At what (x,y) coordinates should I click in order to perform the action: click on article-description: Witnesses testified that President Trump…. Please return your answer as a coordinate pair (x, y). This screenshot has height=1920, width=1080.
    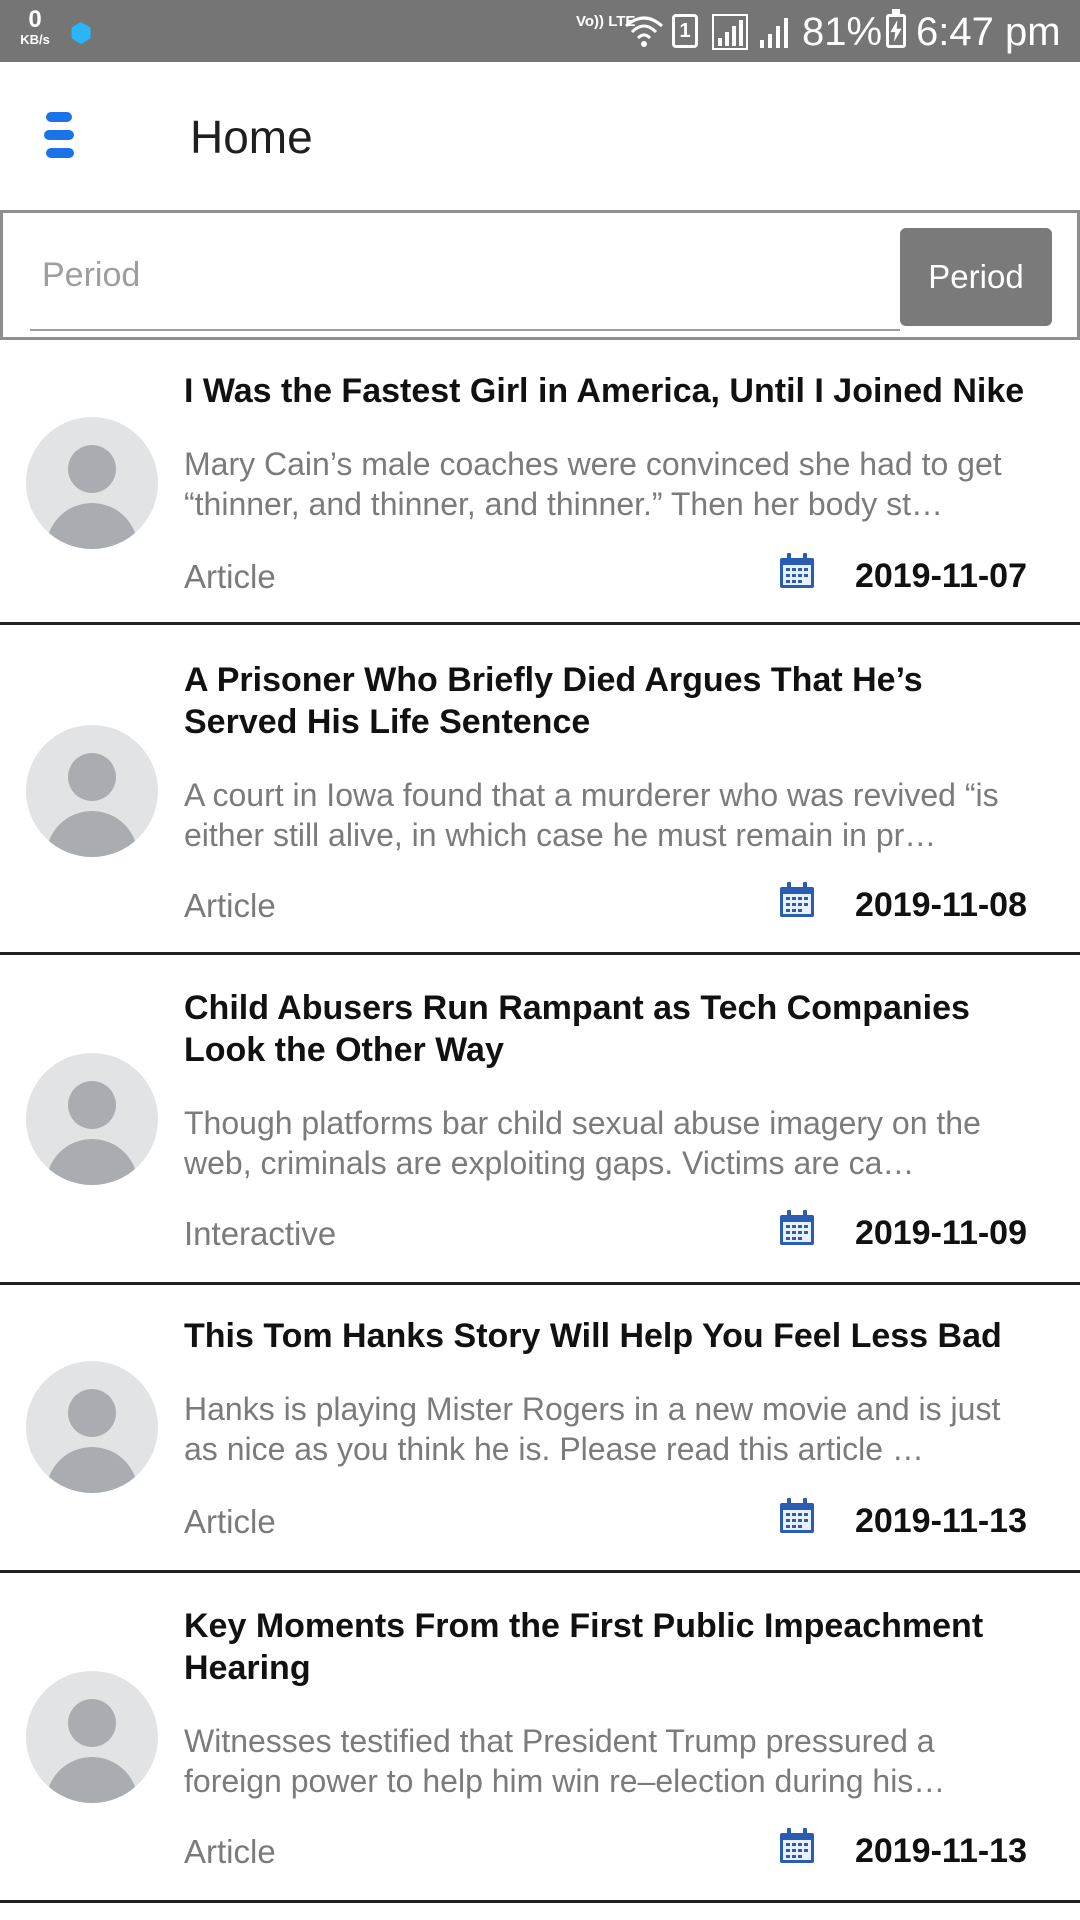
    Looking at the image, I should click on (565, 1761).